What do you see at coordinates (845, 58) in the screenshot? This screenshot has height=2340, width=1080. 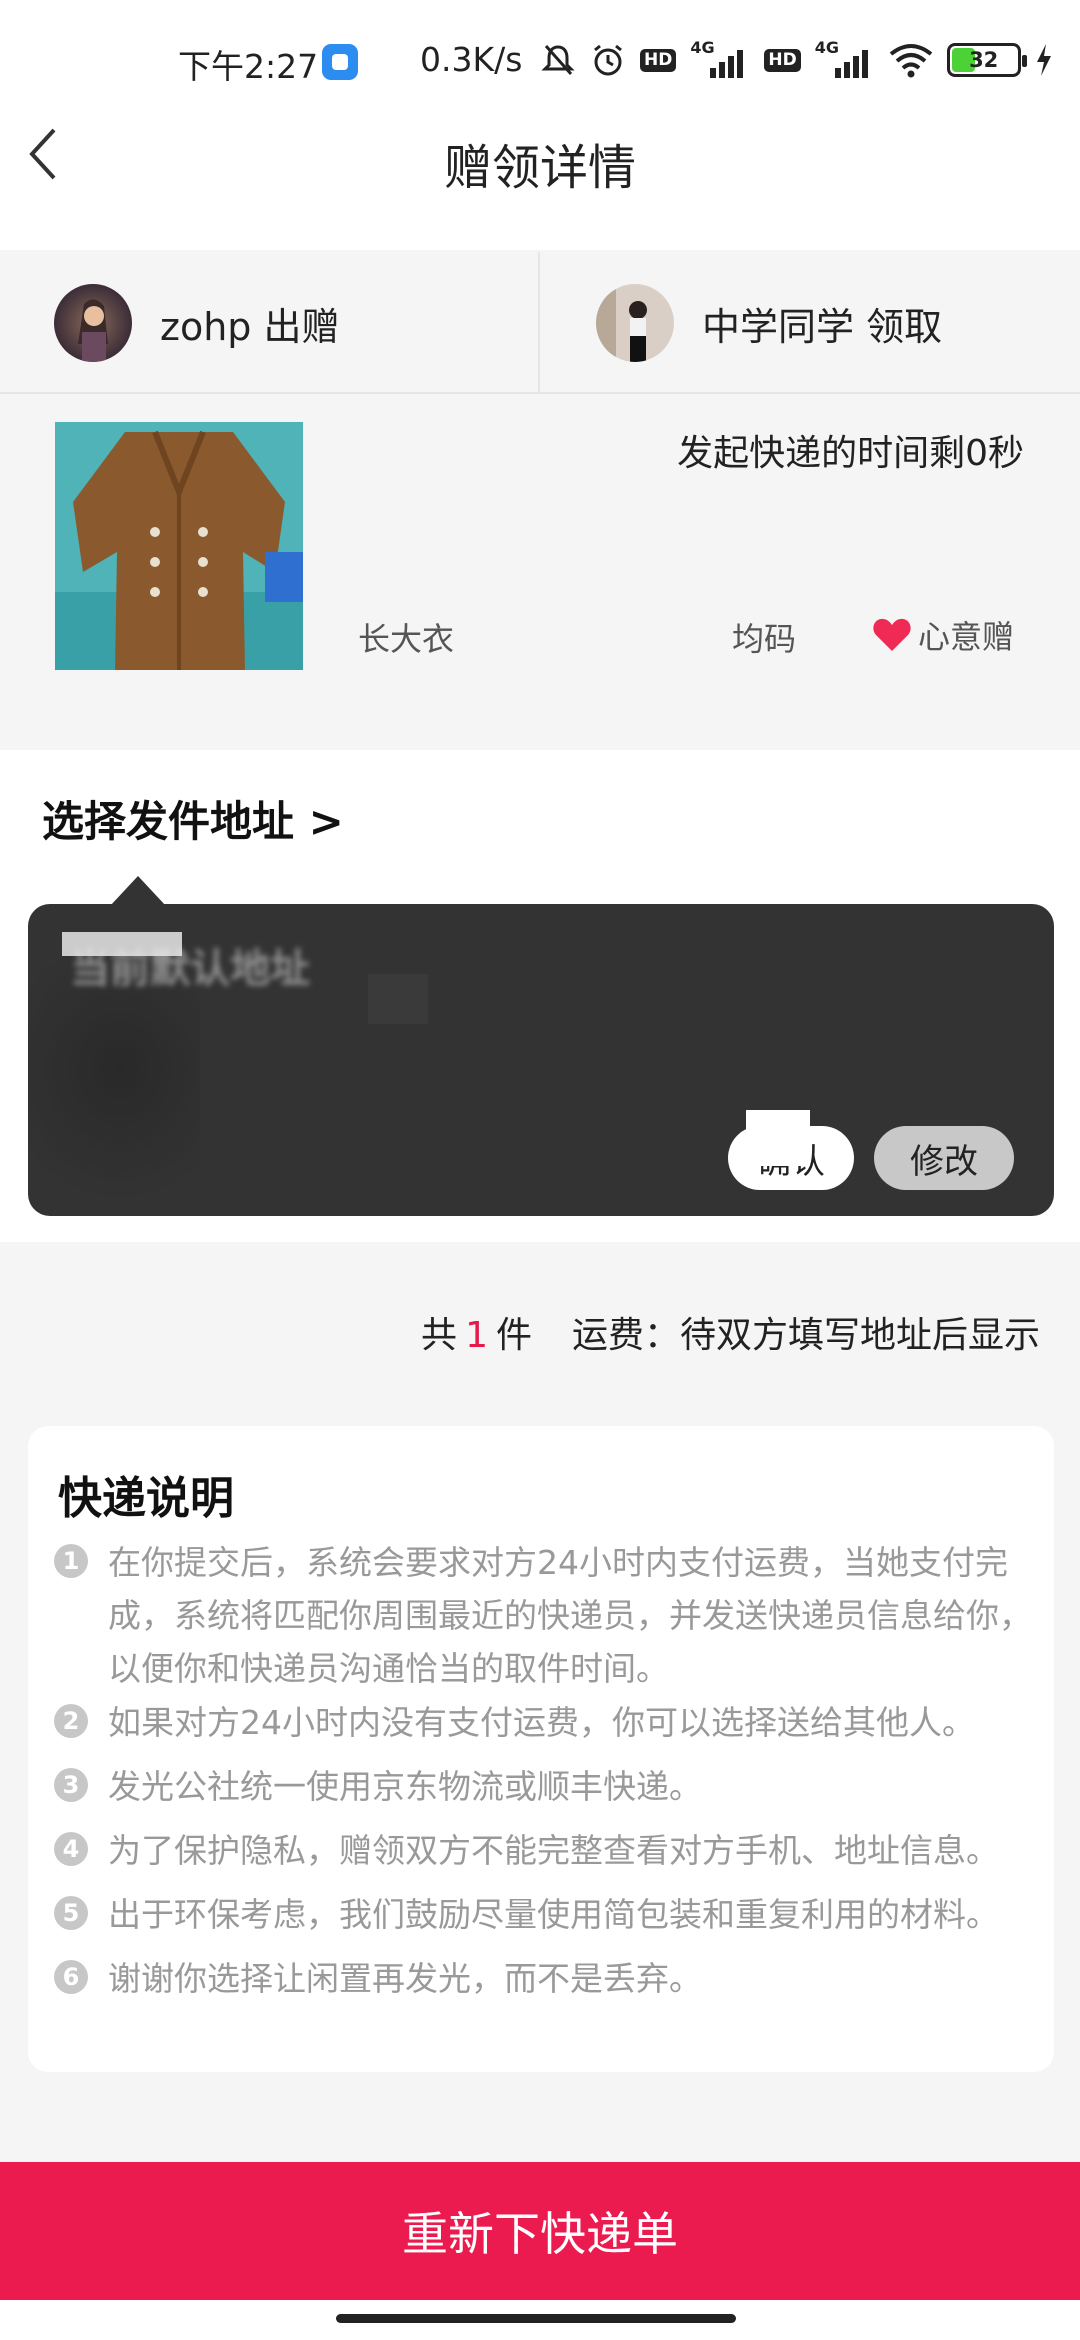 I see `signal-icon-2: 4G` at bounding box center [845, 58].